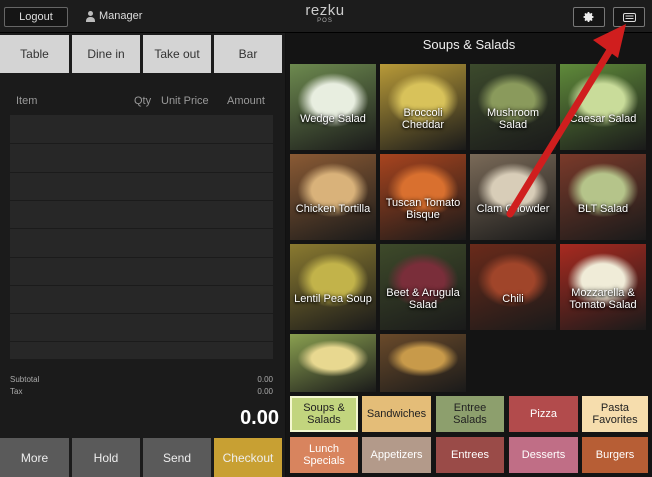 The image size is (652, 477). I want to click on category-title: Soups & Salads, so click(469, 44).